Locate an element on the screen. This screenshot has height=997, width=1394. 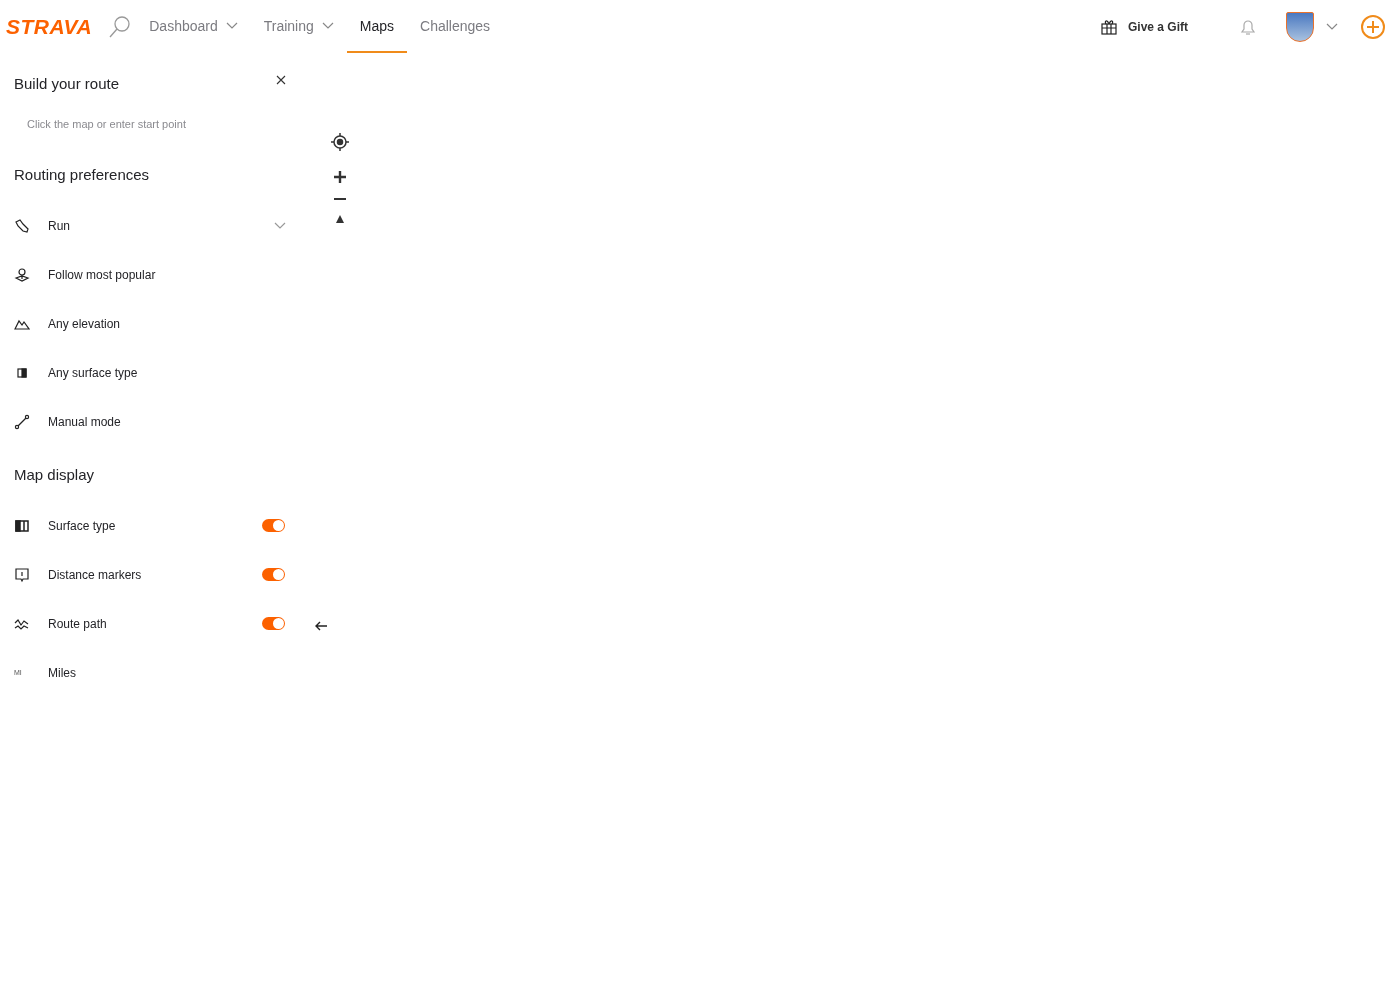
shoe-icon is located at coordinates (22, 225).